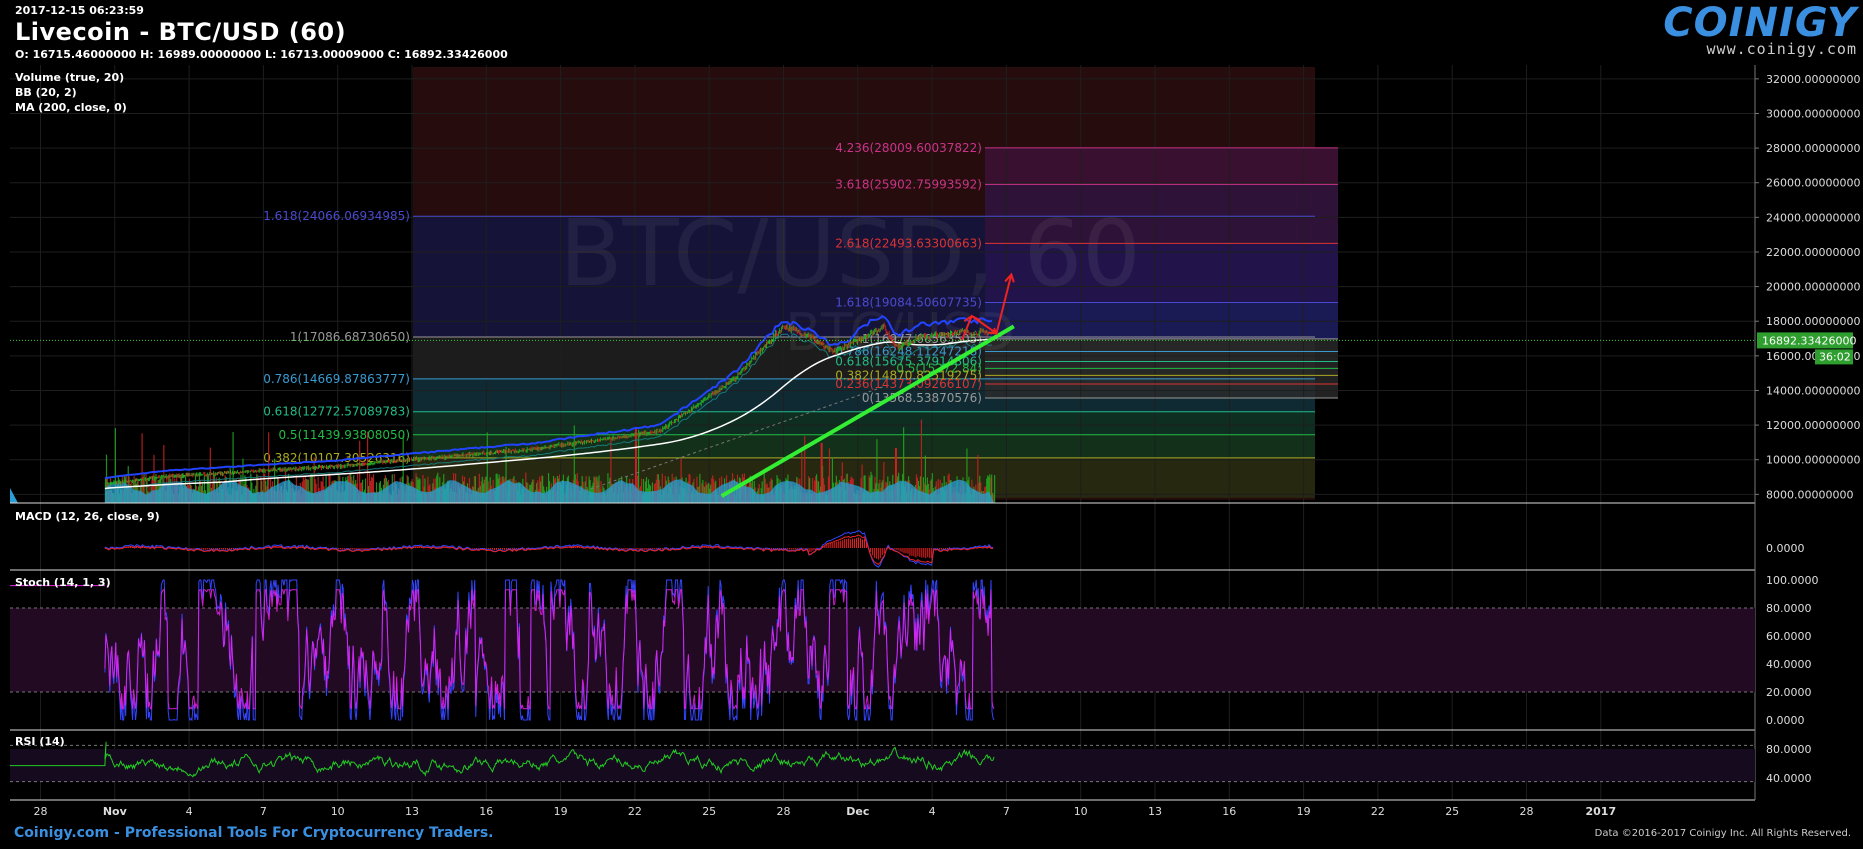  Describe the element at coordinates (1809, 494) in the screenshot. I see `y-tick-label: 8000.00000000` at that location.